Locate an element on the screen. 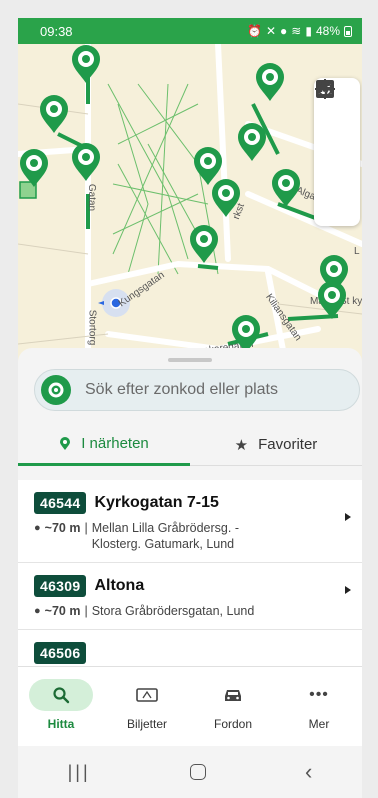  sheet-drag-handle is located at coordinates (190, 360).